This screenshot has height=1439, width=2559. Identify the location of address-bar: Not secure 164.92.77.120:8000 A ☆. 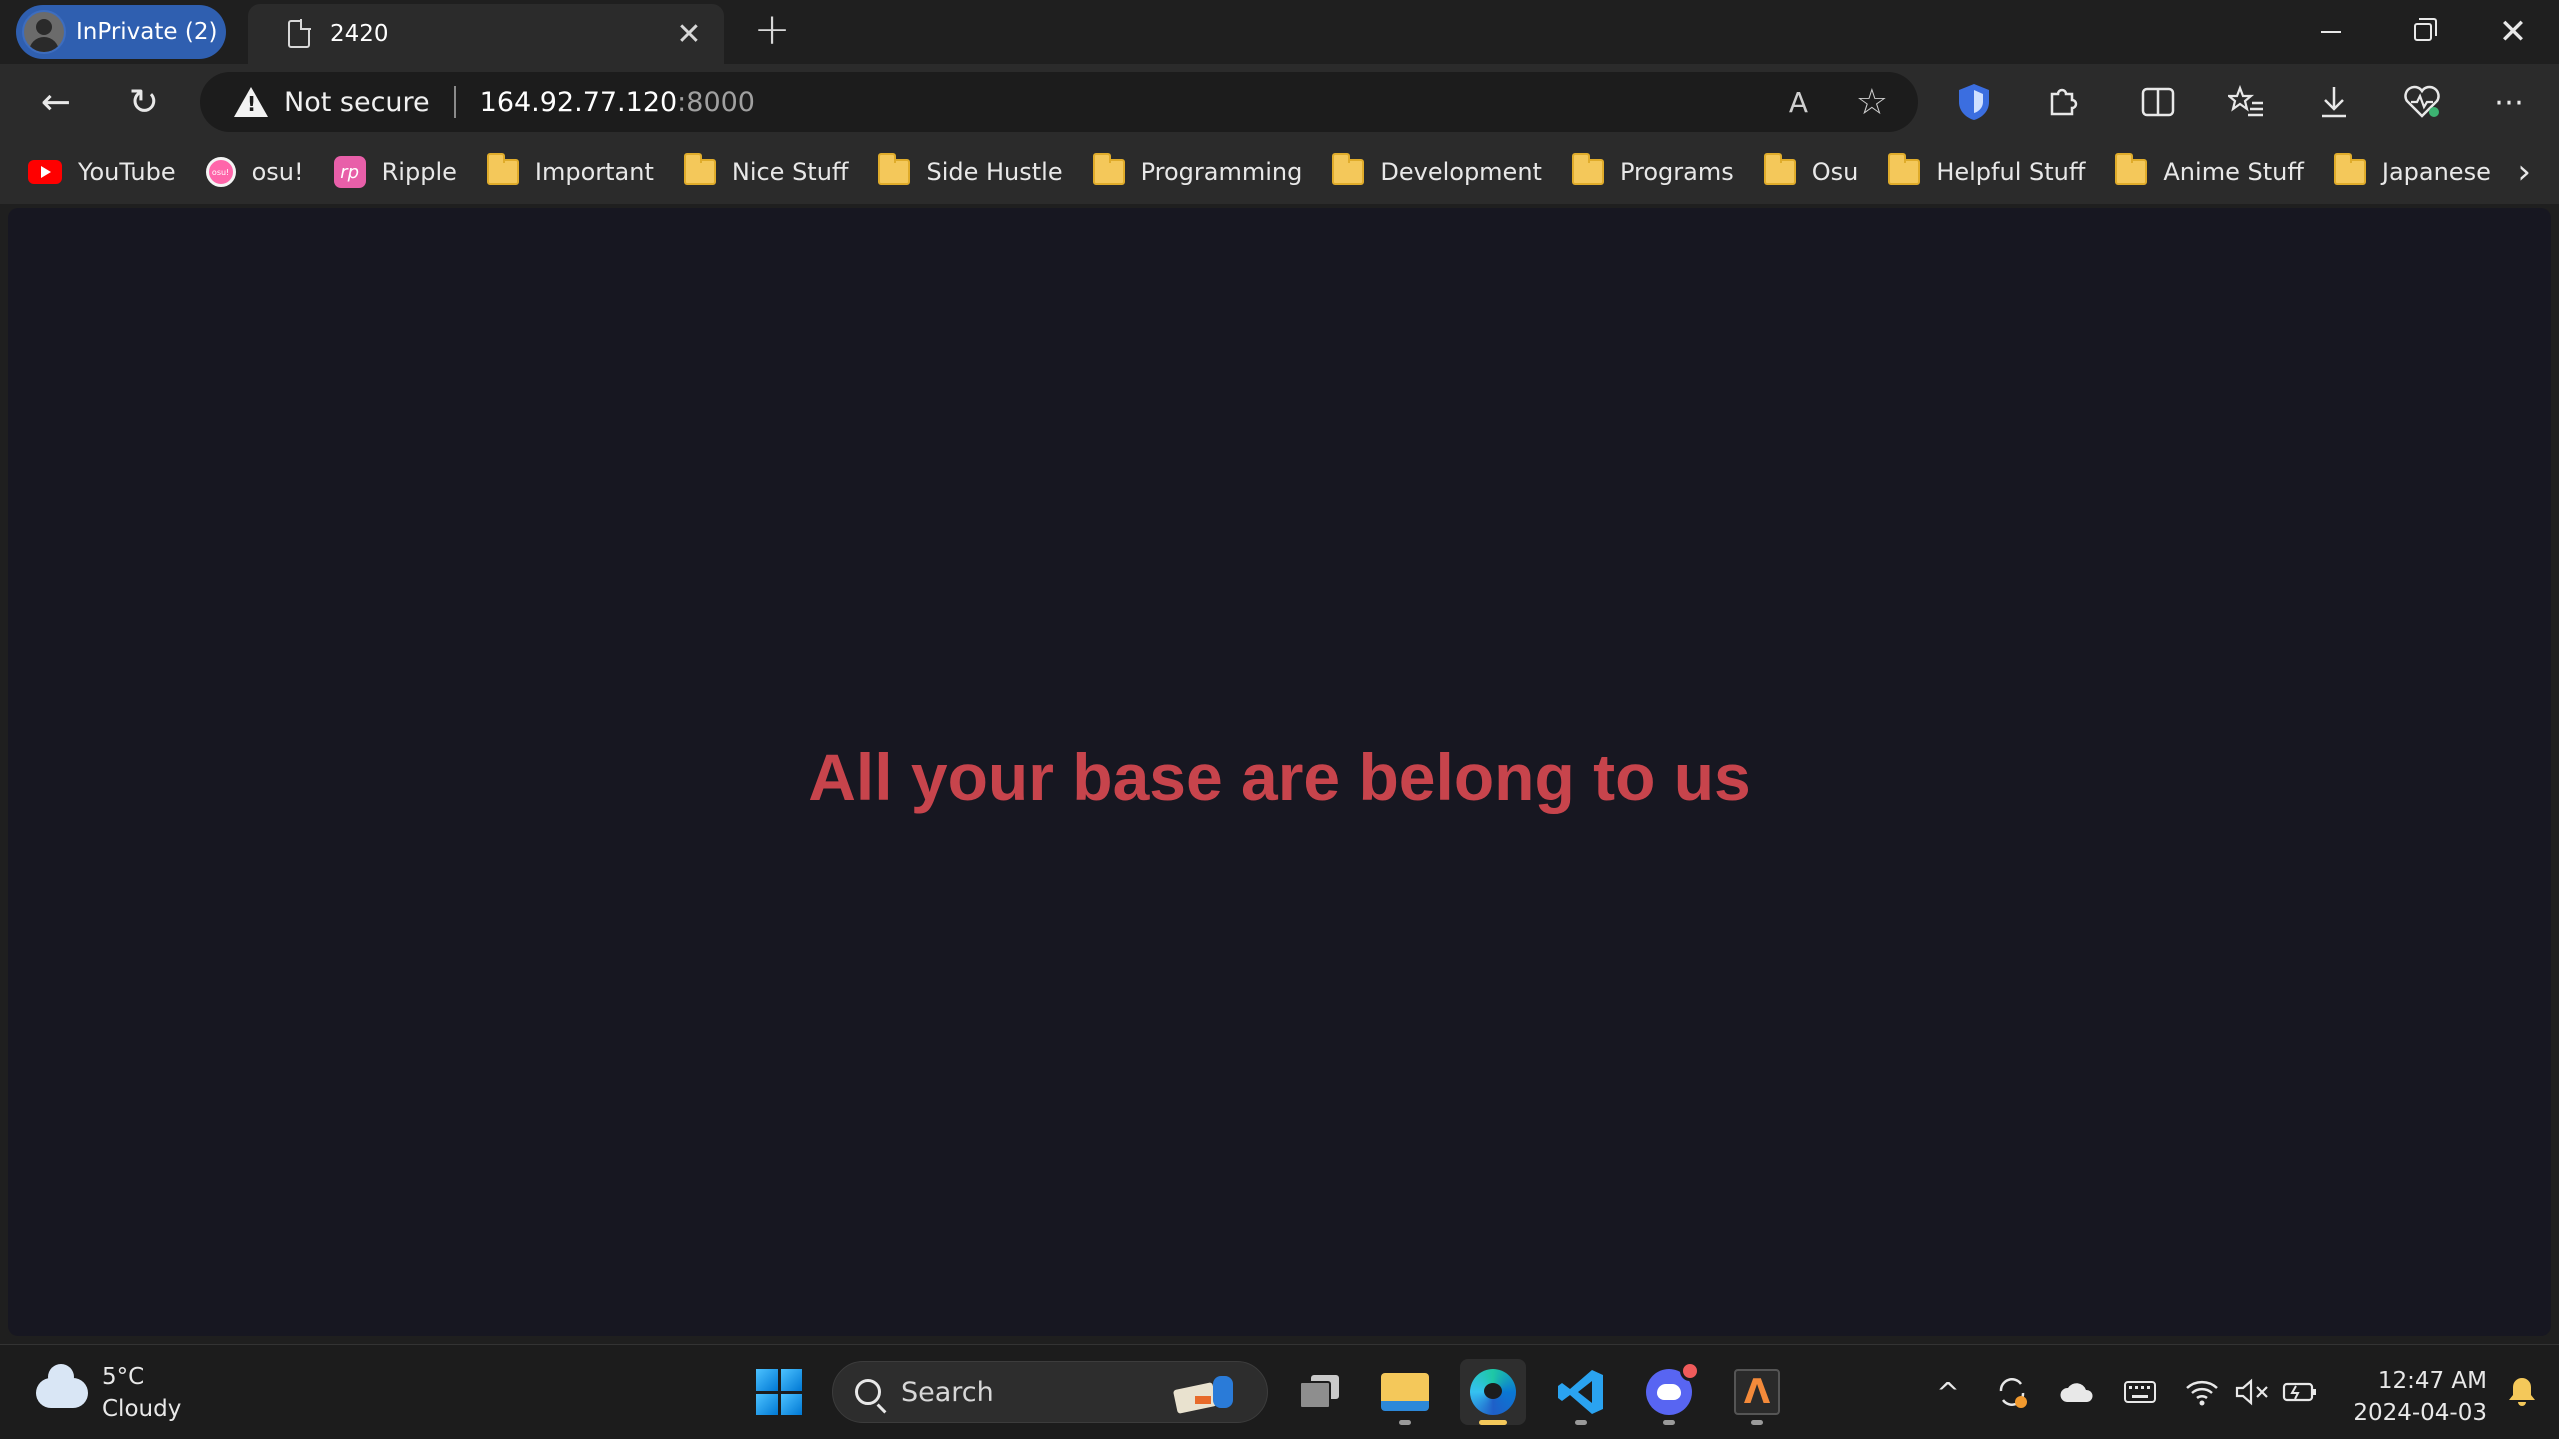
(1059, 102).